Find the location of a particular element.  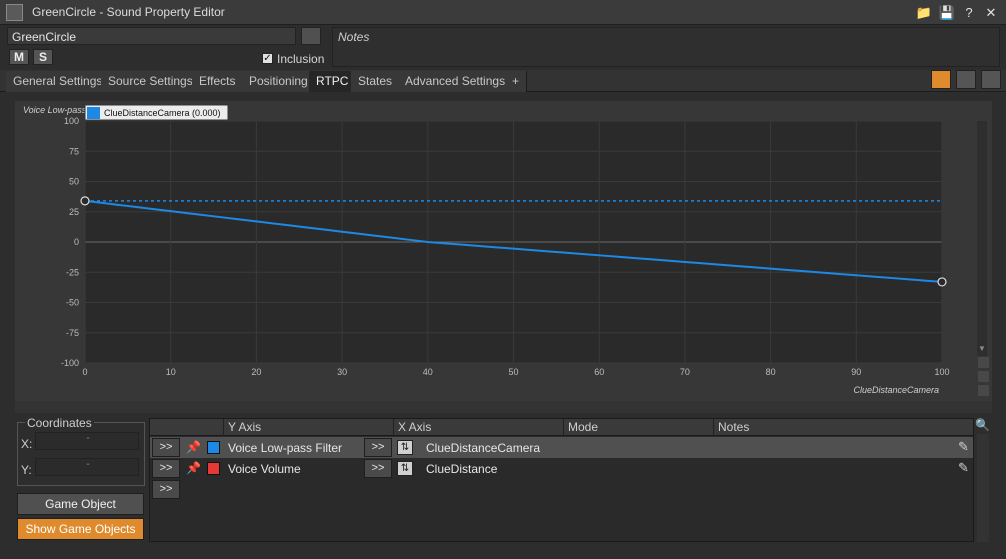

tab-advanced-settings: Advanced Settings is located at coordinates (456, 81).